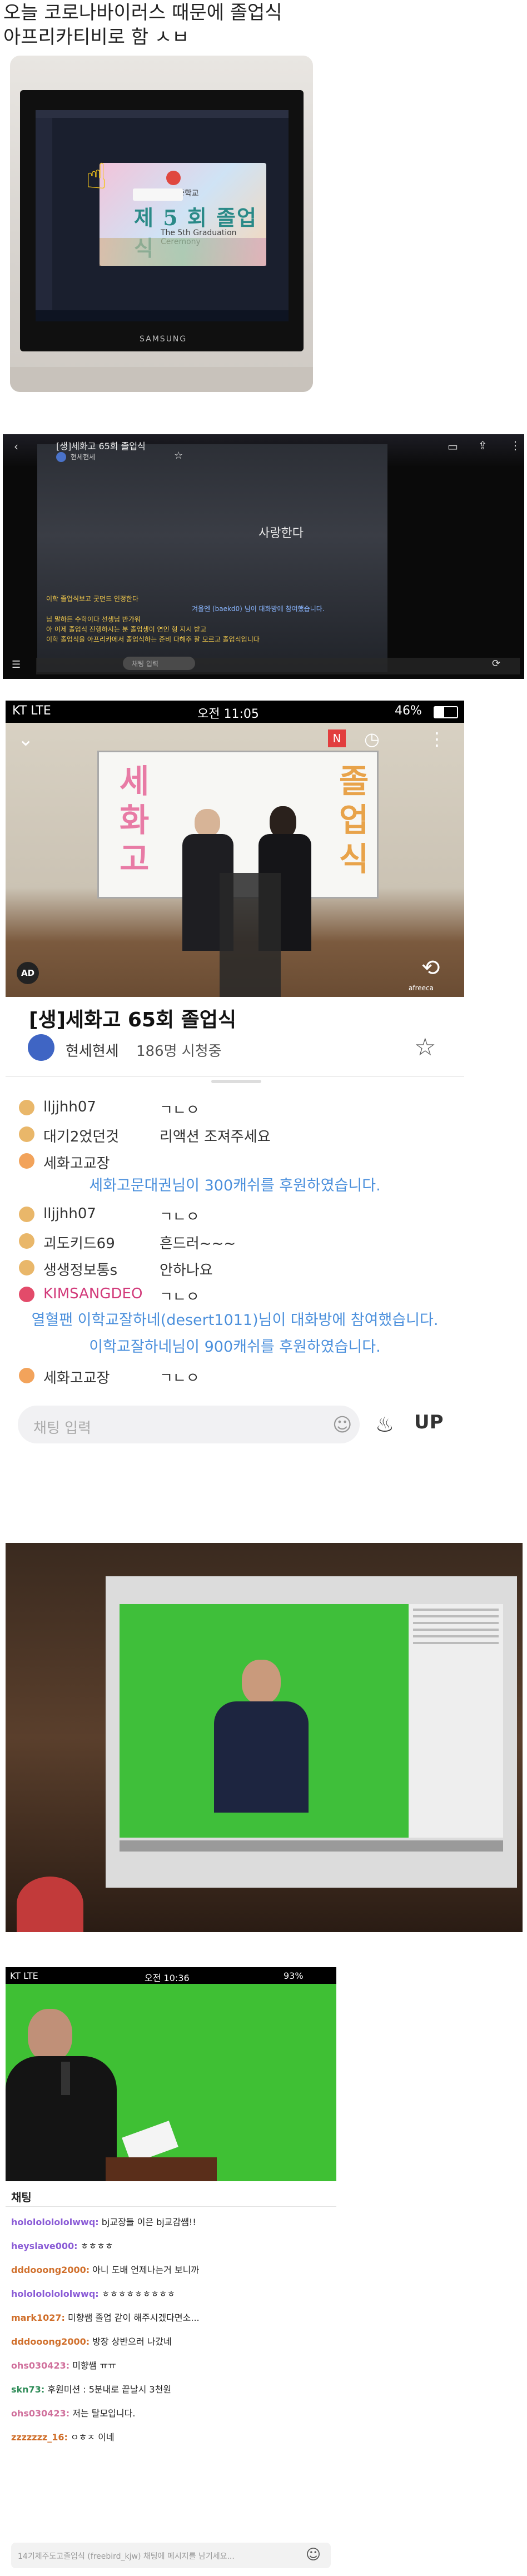 This screenshot has width=527, height=2576. I want to click on player-chat-line: 아 이제 졸업식 진행하시는 분 졸업생이 연인 형 지시 받고, so click(127, 629).